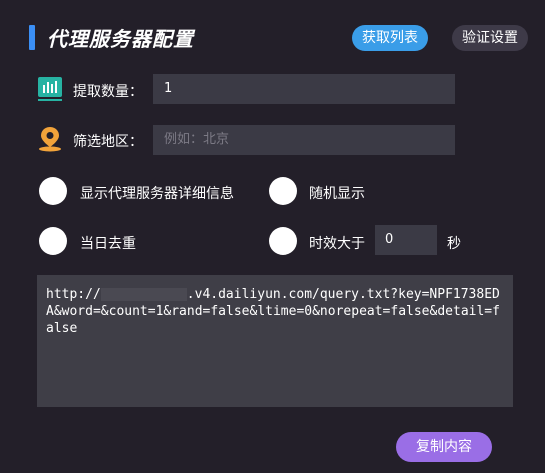 The height and width of the screenshot is (473, 545). Describe the element at coordinates (490, 38) in the screenshot. I see `verify-settings-button: 验证设置` at that location.